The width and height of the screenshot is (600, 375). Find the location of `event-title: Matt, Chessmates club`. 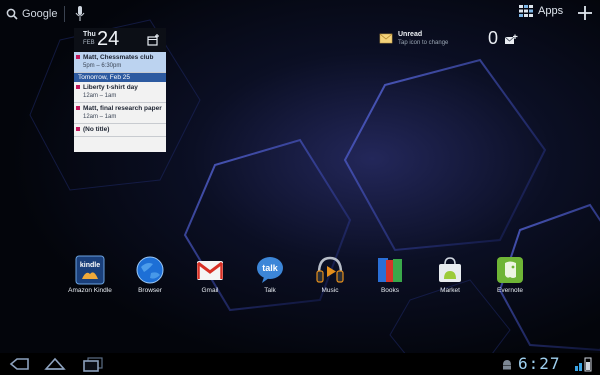

event-title: Matt, Chessmates club is located at coordinates (118, 57).